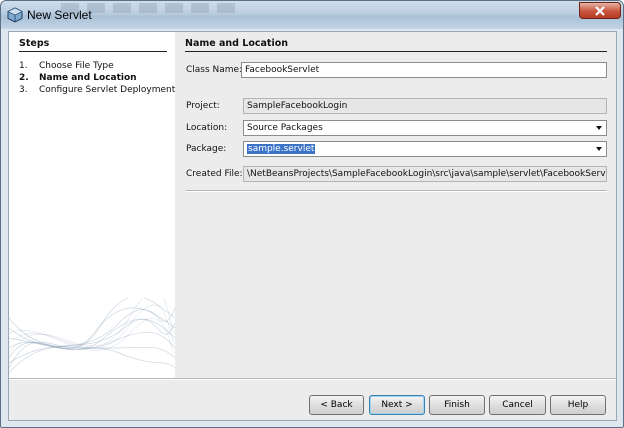 The width and height of the screenshot is (624, 428). I want to click on class-name-input: FacebookServlet, so click(424, 70).